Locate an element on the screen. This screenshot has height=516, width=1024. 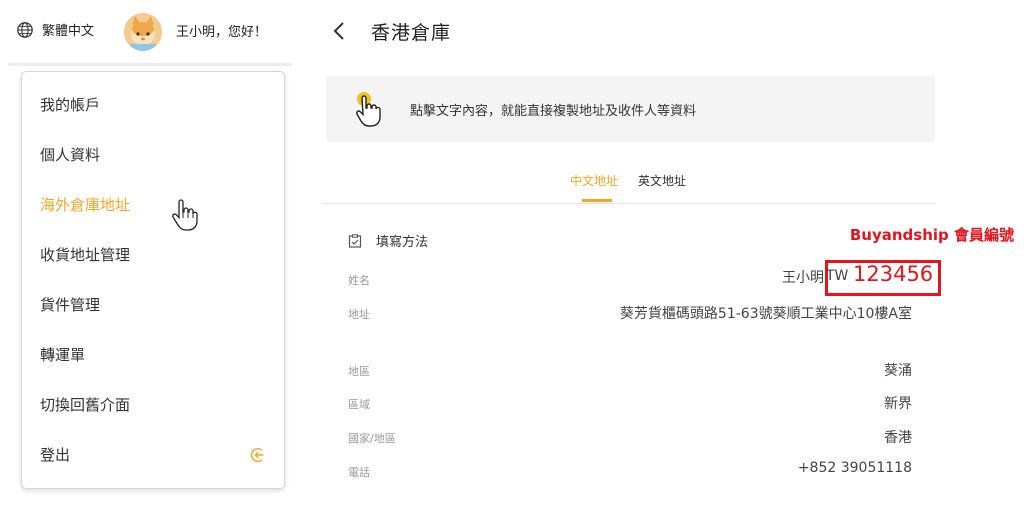
language-label: 繁體中文 is located at coordinates (68, 31).